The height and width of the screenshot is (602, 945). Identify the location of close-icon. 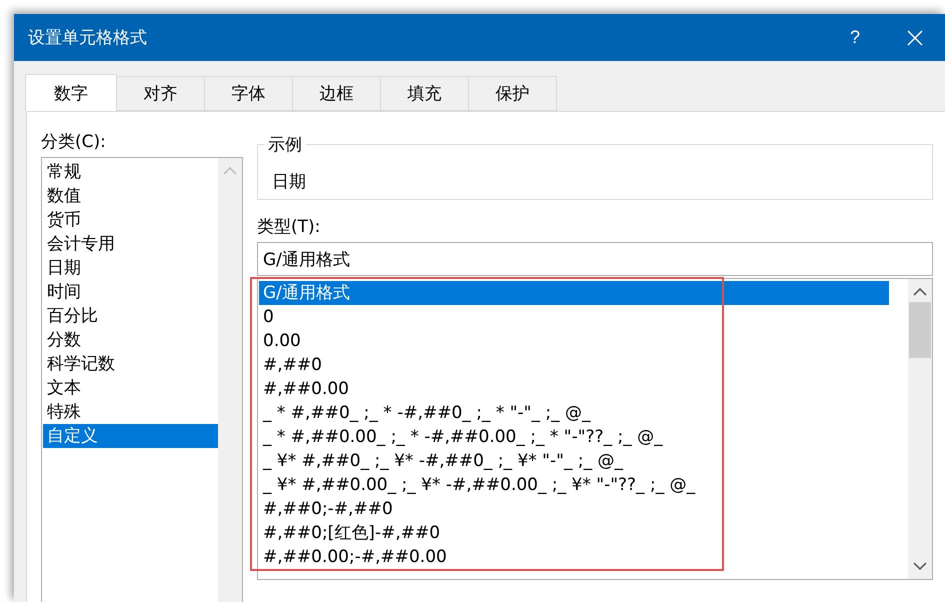
(915, 38).